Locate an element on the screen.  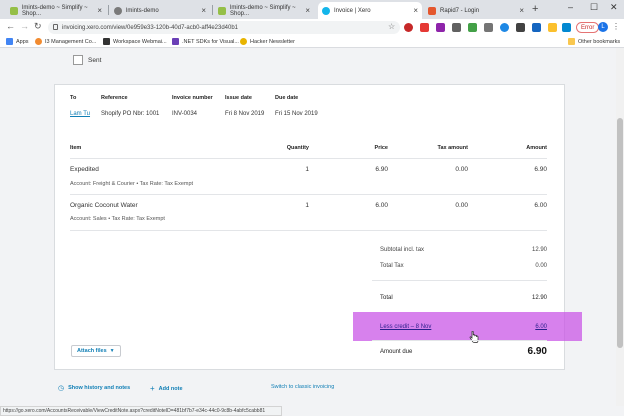
minimize-icon: – is located at coordinates (570, 7).